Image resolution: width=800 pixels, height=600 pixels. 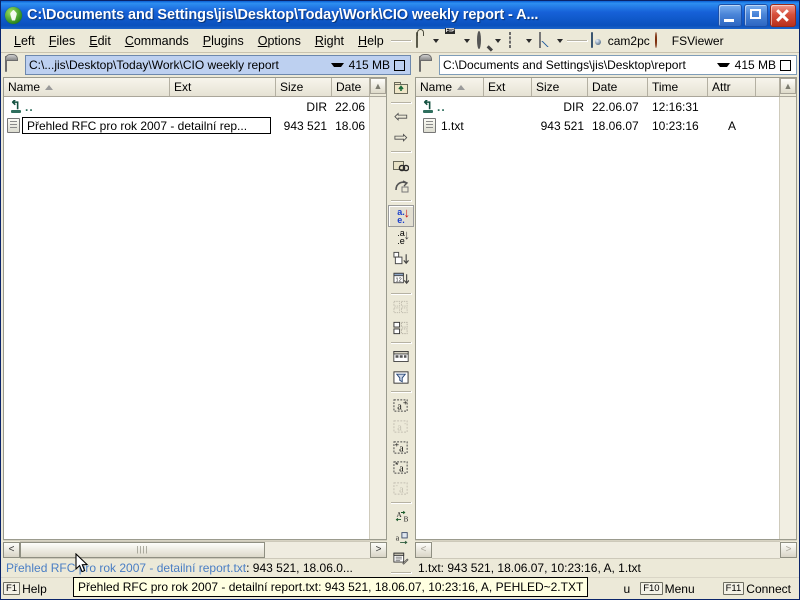 What do you see at coordinates (157, 41) in the screenshot?
I see `menu-commands: Commands` at bounding box center [157, 41].